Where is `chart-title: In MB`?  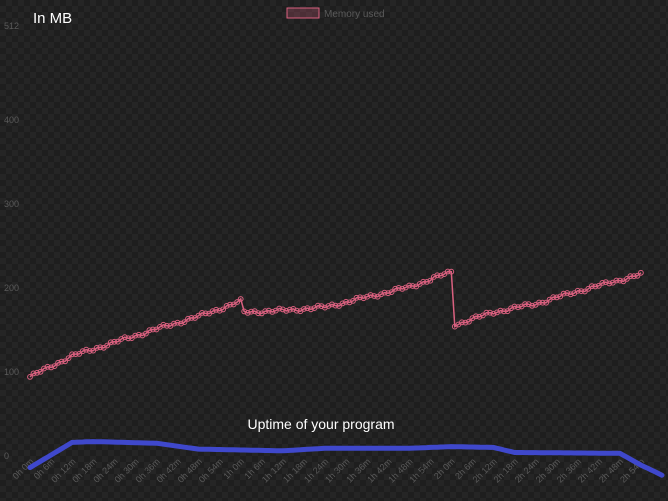 chart-title: In MB is located at coordinates (53, 18).